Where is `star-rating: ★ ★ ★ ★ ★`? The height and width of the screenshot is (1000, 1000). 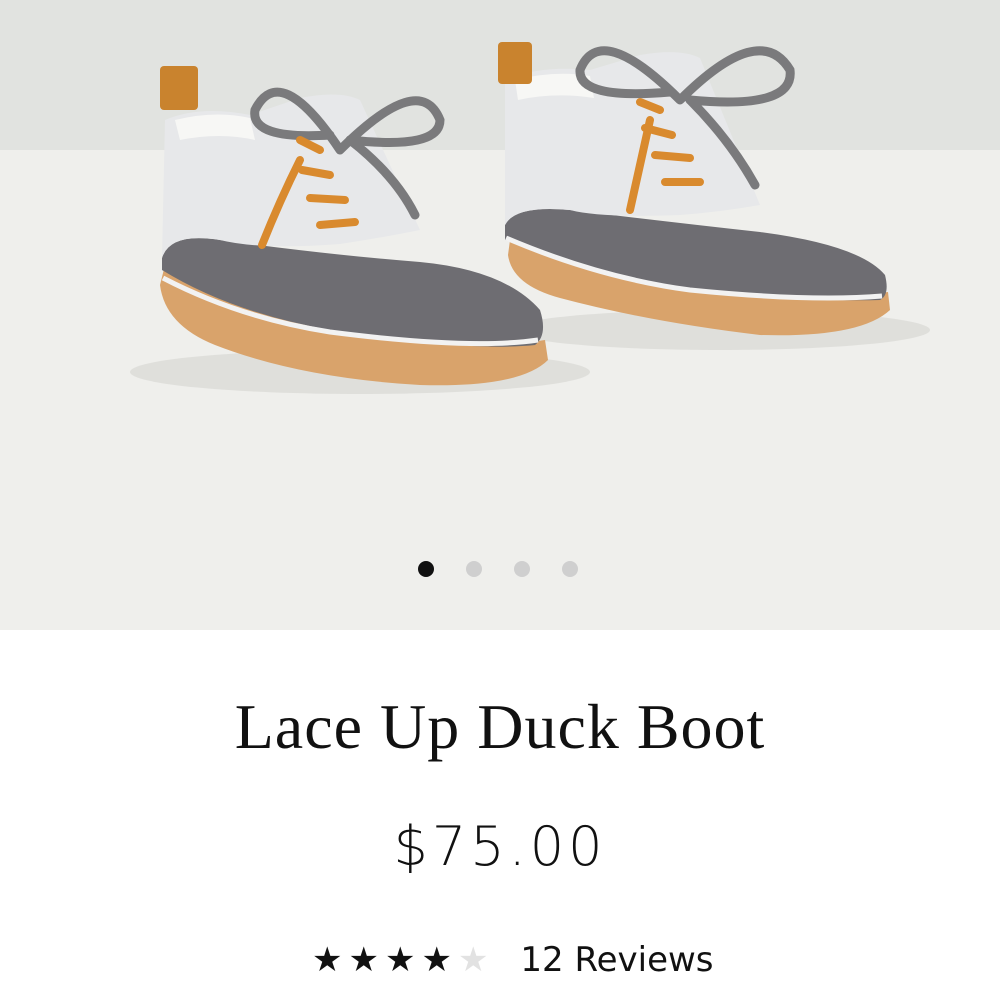 star-rating: ★ ★ ★ ★ ★ is located at coordinates (400, 960).